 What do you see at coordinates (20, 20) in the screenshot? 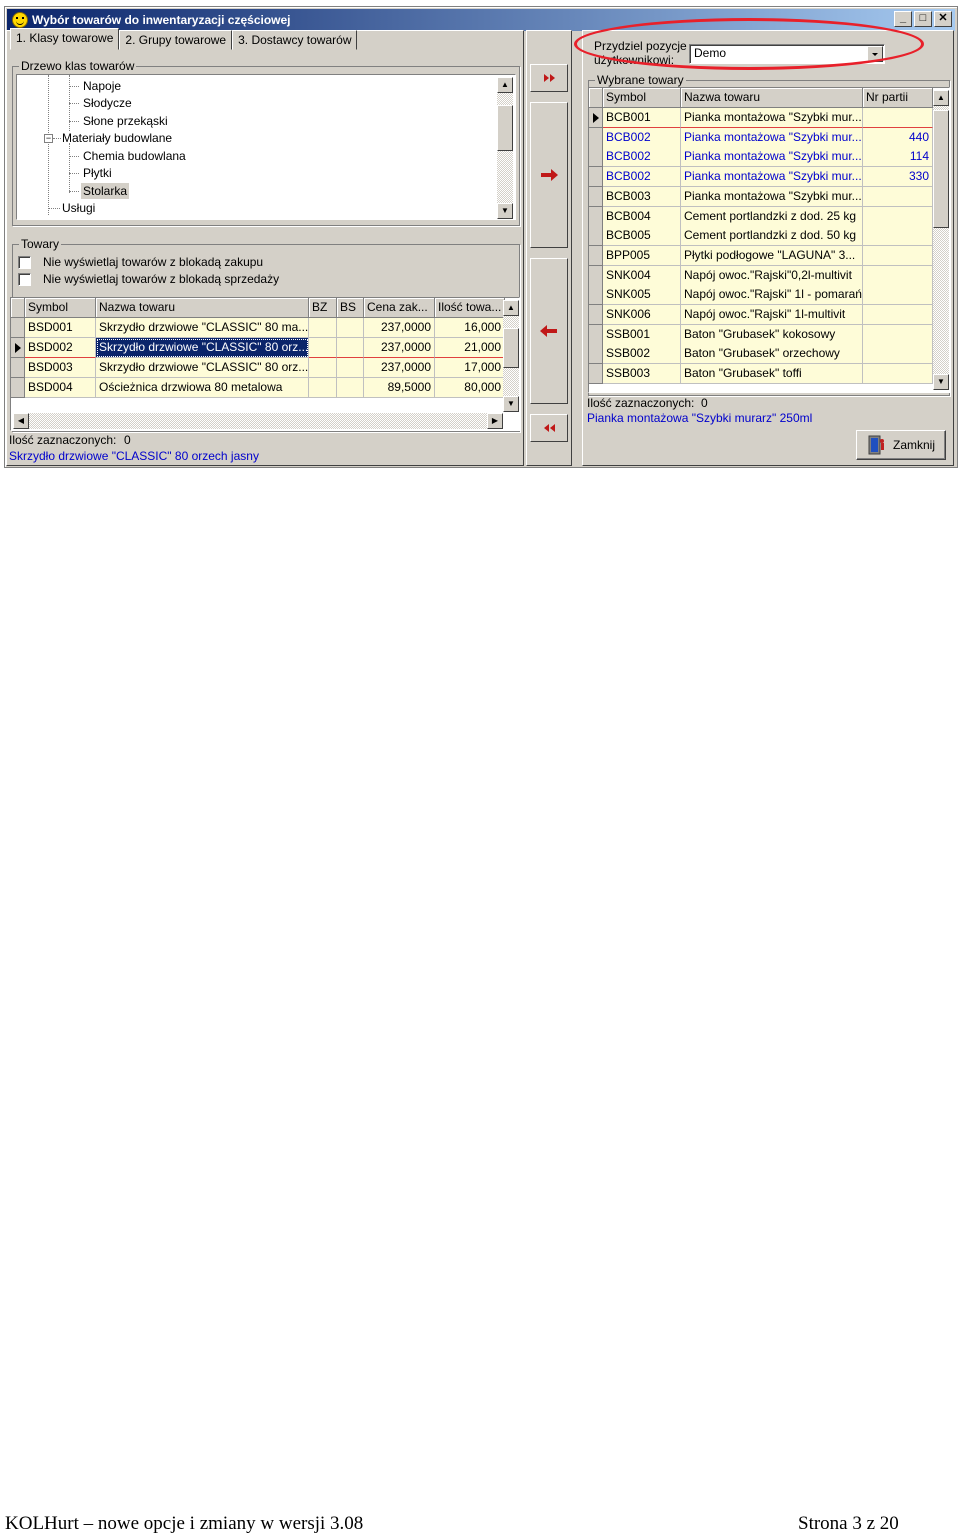
I see `smiley-app-icon` at bounding box center [20, 20].